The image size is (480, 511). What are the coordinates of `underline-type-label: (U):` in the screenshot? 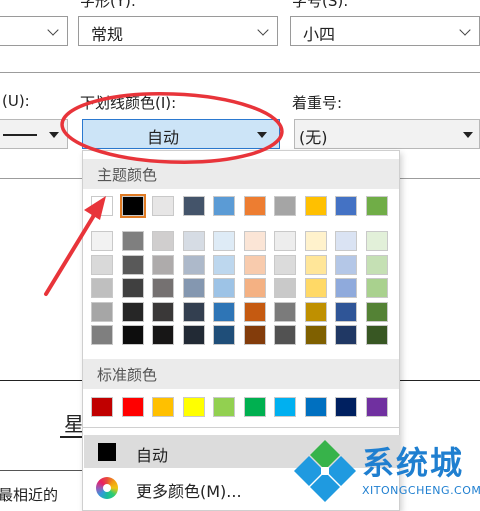 It's located at (16, 101).